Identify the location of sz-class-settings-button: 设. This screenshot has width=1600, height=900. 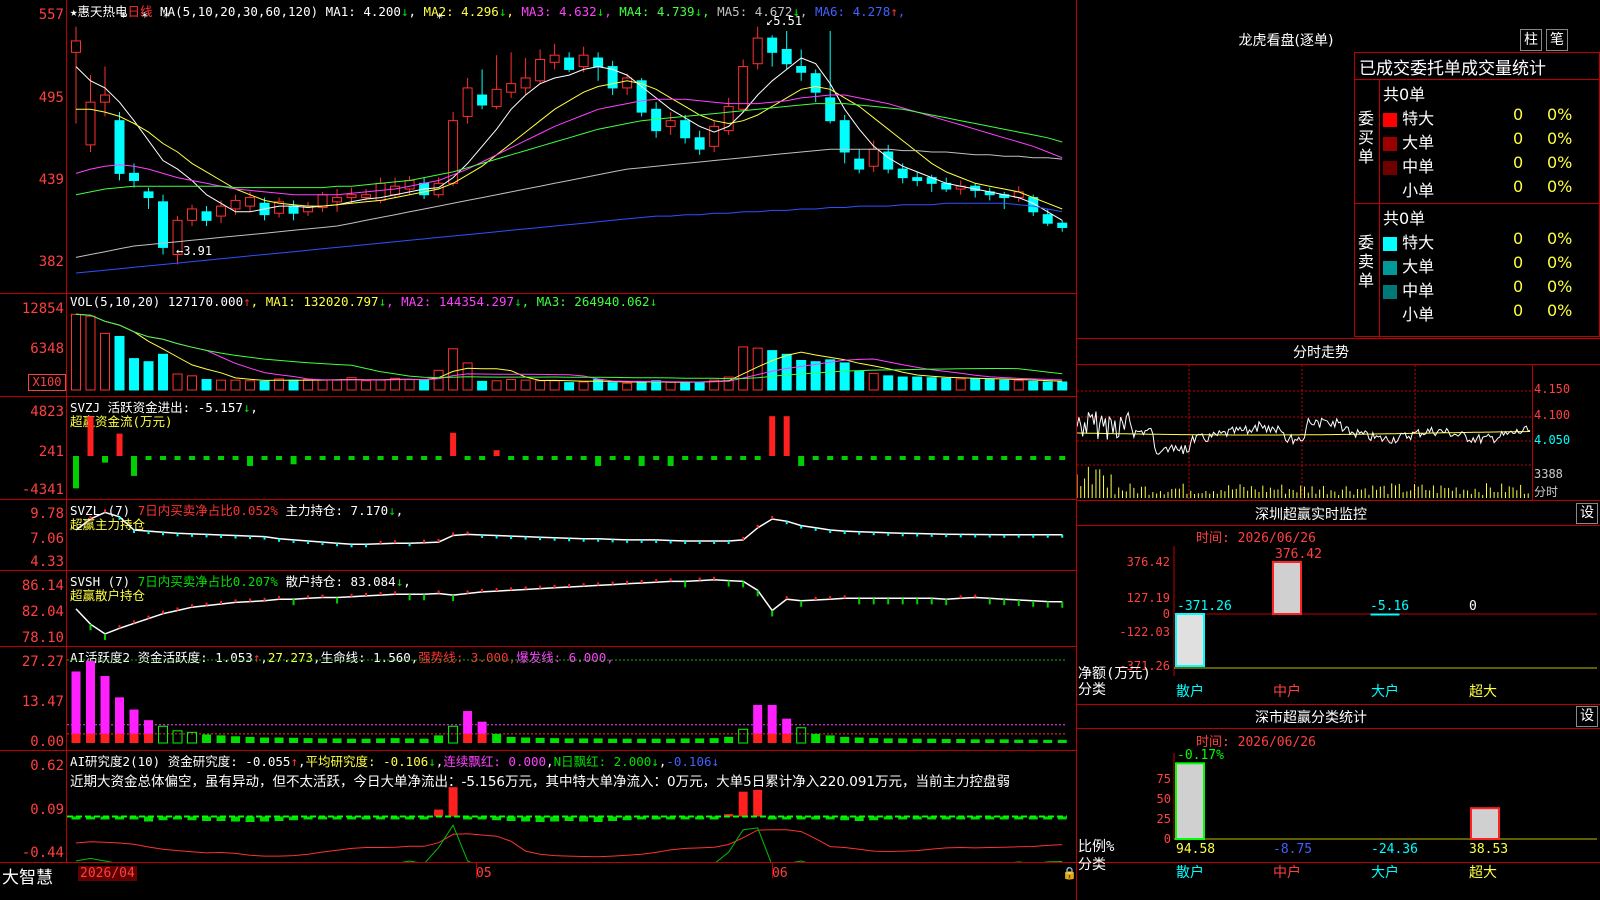
(1587, 716).